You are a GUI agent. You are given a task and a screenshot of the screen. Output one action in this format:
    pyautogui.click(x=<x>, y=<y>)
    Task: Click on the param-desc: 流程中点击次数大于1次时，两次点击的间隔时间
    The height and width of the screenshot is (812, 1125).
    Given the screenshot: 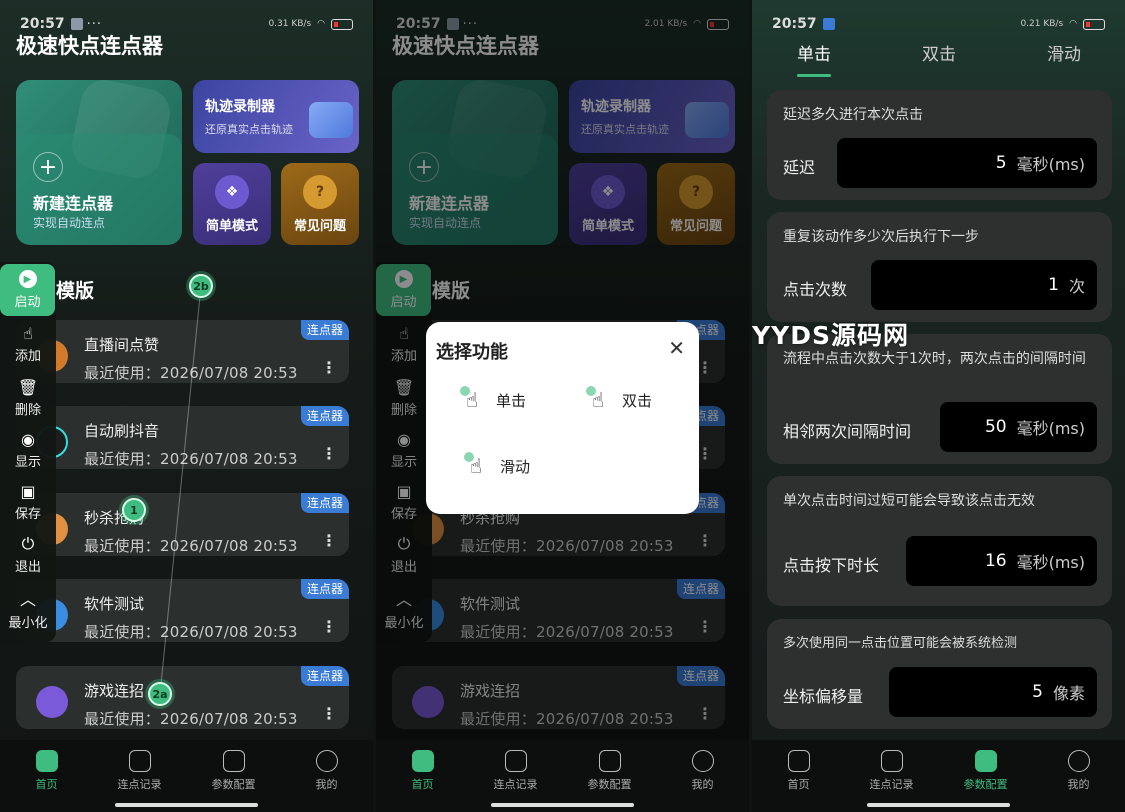 What is the action you would take?
    pyautogui.click(x=934, y=359)
    